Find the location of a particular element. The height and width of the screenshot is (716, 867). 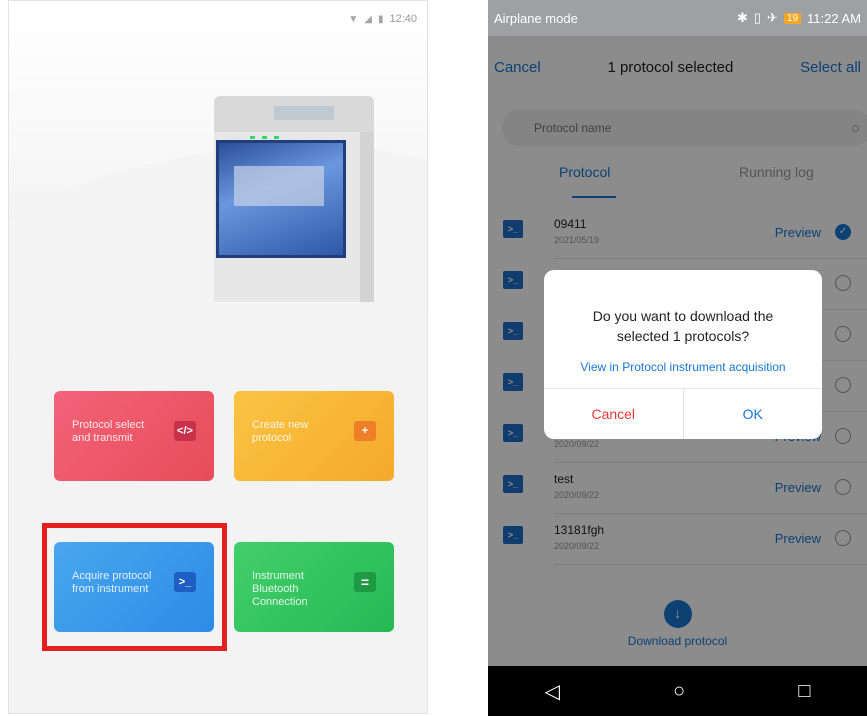

bluetooth-icon: = is located at coordinates (365, 582).